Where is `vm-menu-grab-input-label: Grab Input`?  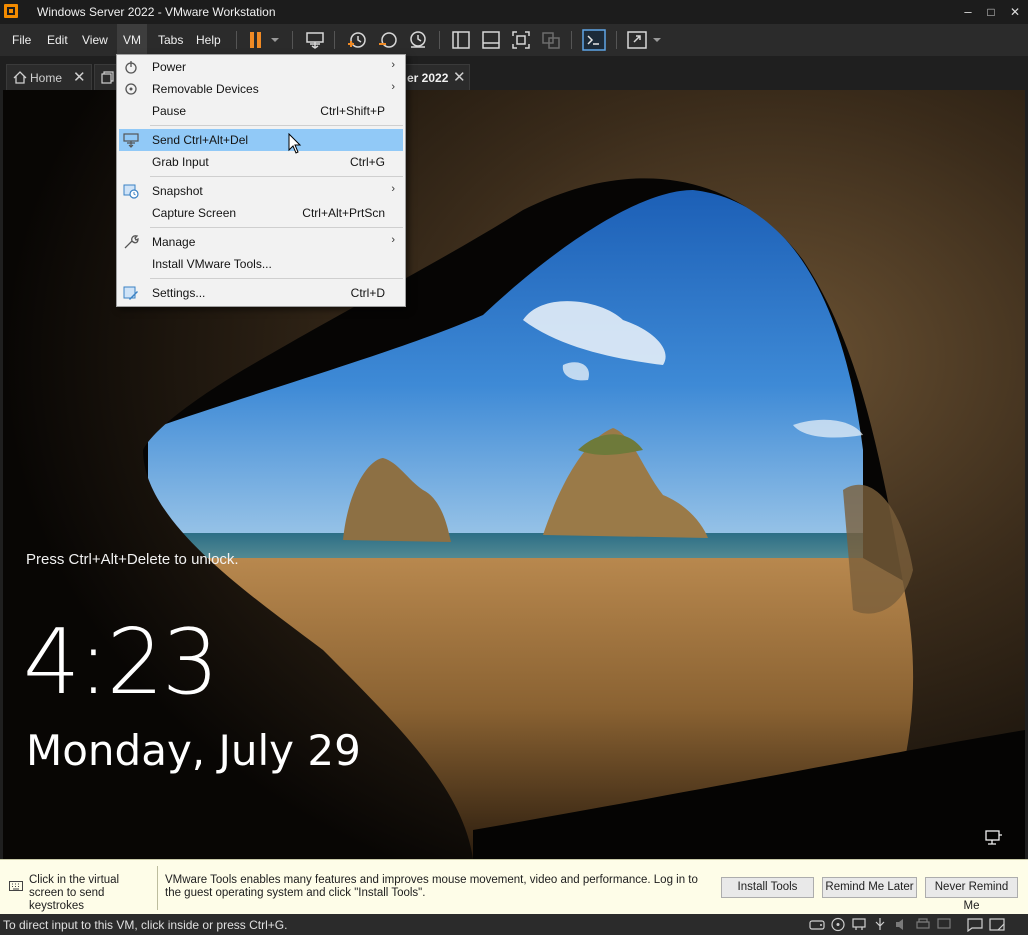 vm-menu-grab-input-label: Grab Input is located at coordinates (180, 162).